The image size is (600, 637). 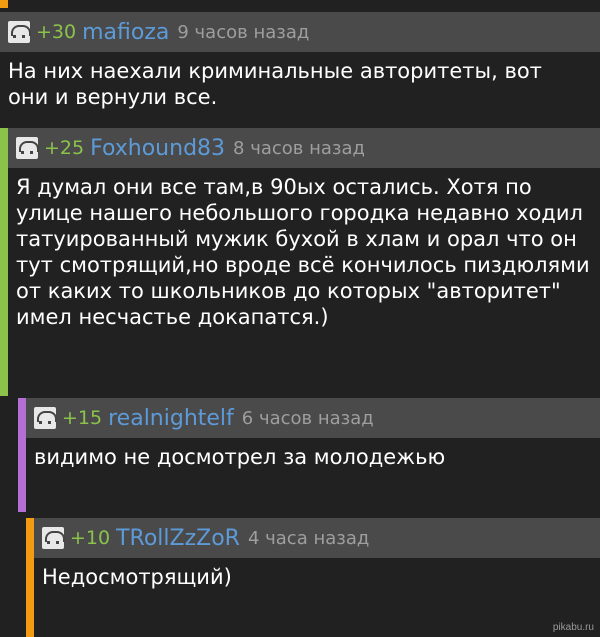 I want to click on previous-comment-fragment, so click(x=300, y=4).